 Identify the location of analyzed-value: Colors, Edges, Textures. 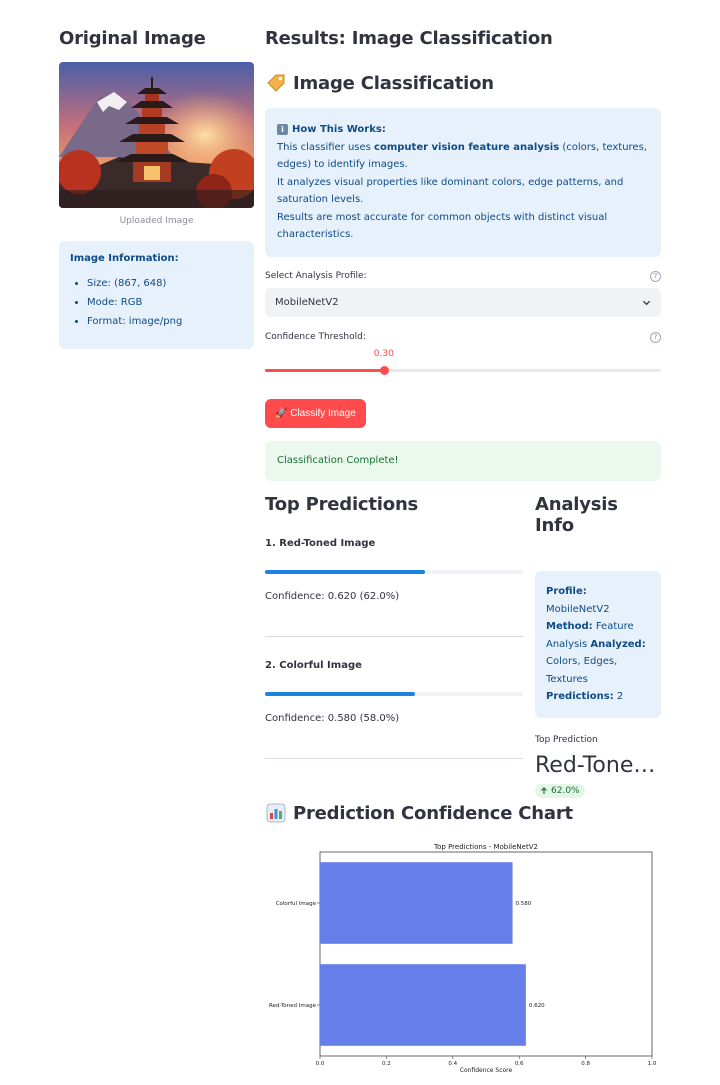
(582, 670).